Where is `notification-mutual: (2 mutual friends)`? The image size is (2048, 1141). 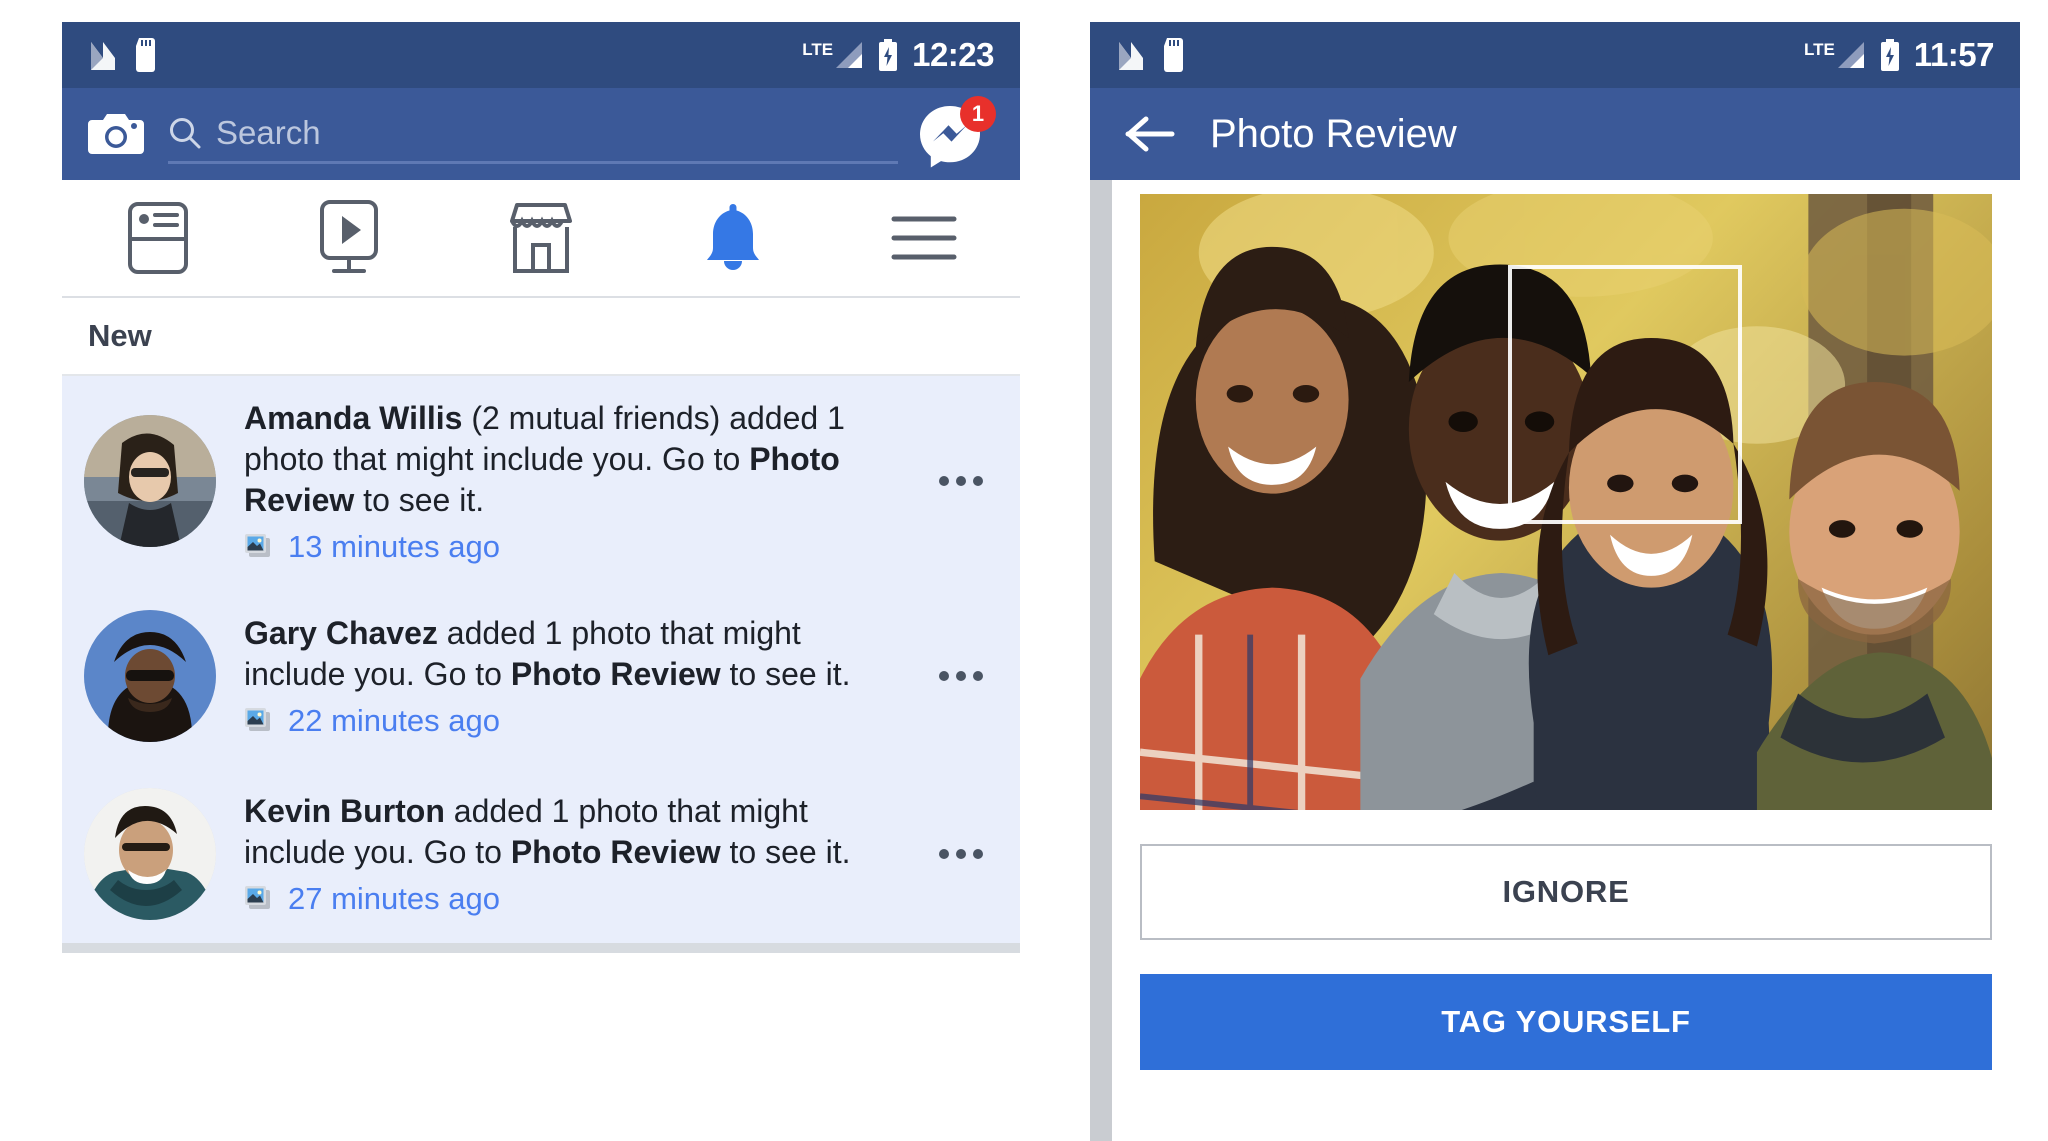
notification-mutual: (2 mutual friends) is located at coordinates (591, 418).